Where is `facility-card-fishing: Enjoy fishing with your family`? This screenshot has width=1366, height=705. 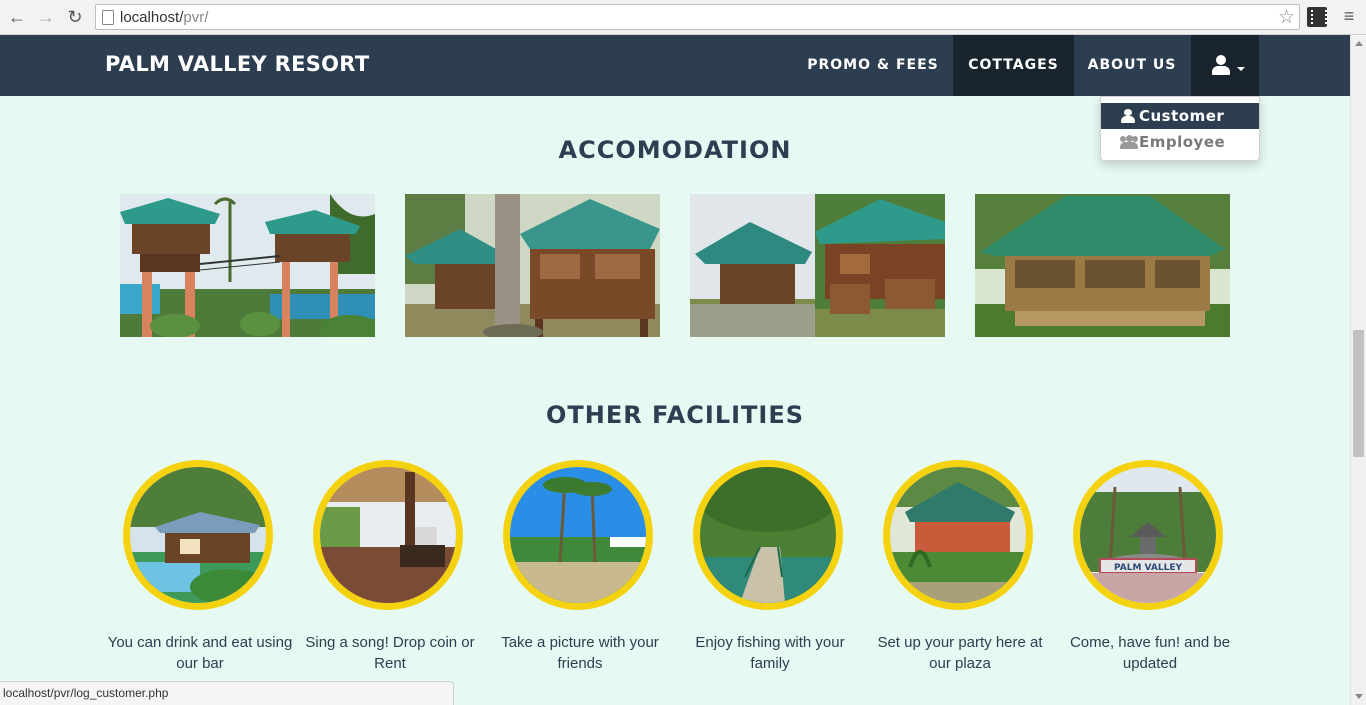 facility-card-fishing: Enjoy fishing with your family is located at coordinates (770, 570).